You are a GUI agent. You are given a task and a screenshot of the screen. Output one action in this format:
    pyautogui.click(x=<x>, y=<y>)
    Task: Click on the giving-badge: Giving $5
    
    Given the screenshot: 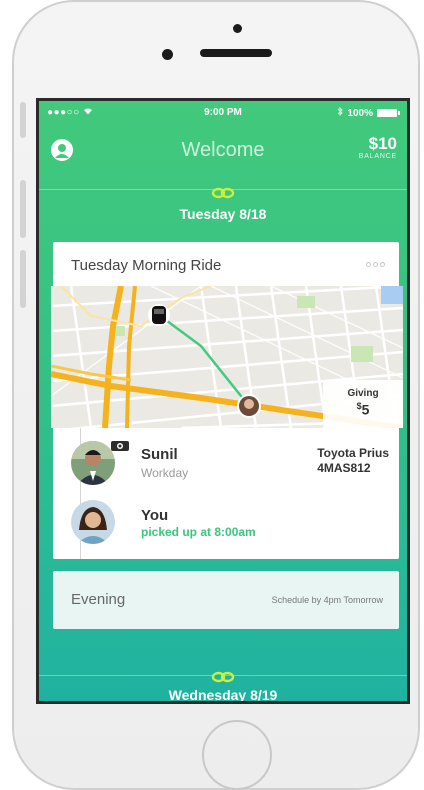 What is the action you would take?
    pyautogui.click(x=363, y=404)
    